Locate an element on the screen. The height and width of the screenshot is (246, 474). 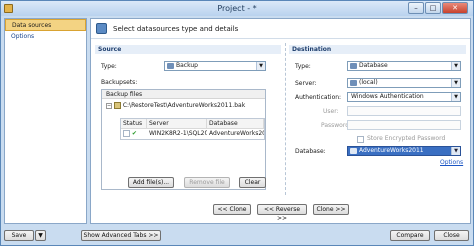
destination-type-value: Database is located at coordinates (373, 65).